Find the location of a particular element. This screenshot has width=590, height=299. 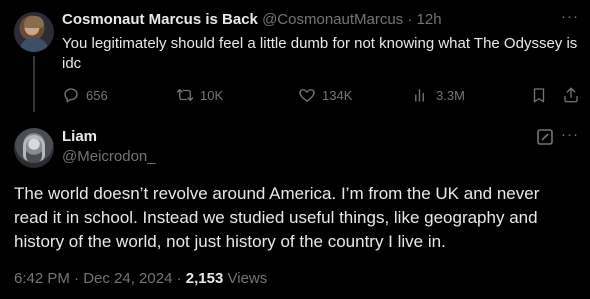

views-button: 3.3M is located at coordinates (438, 95).